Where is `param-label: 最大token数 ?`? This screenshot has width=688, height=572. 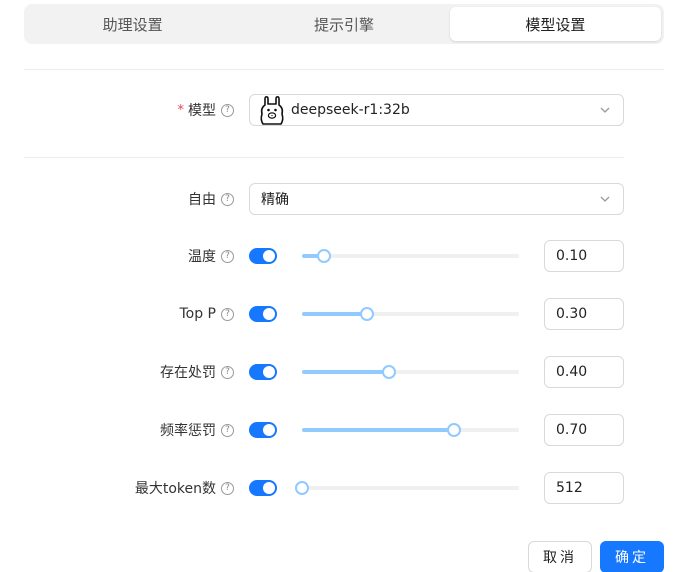 param-label: 最大token数 ? is located at coordinates (184, 488).